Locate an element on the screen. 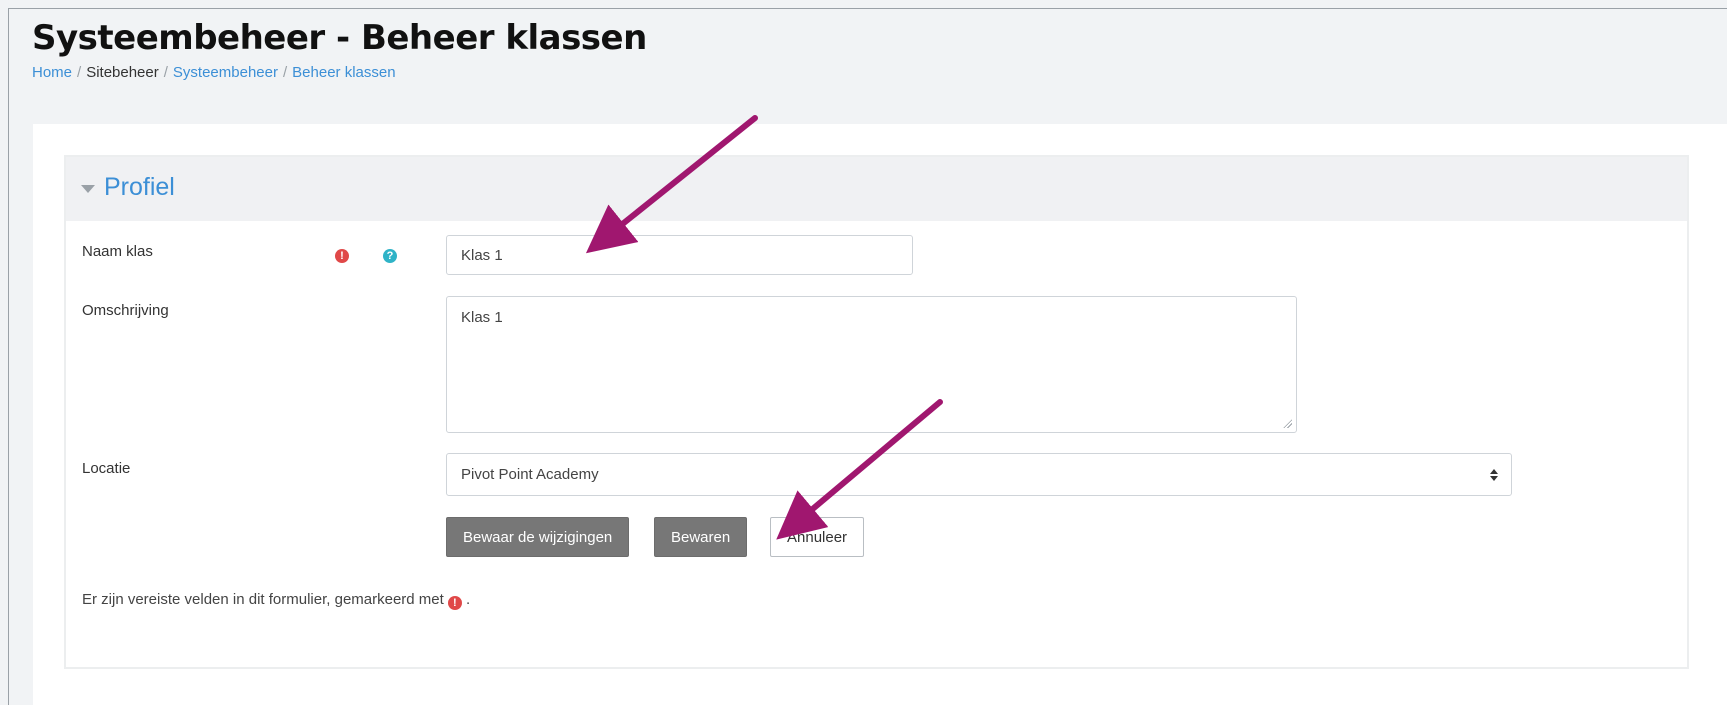 The width and height of the screenshot is (1727, 705). breadcrumb-sitebeheer: Sitebeheer is located at coordinates (122, 72).